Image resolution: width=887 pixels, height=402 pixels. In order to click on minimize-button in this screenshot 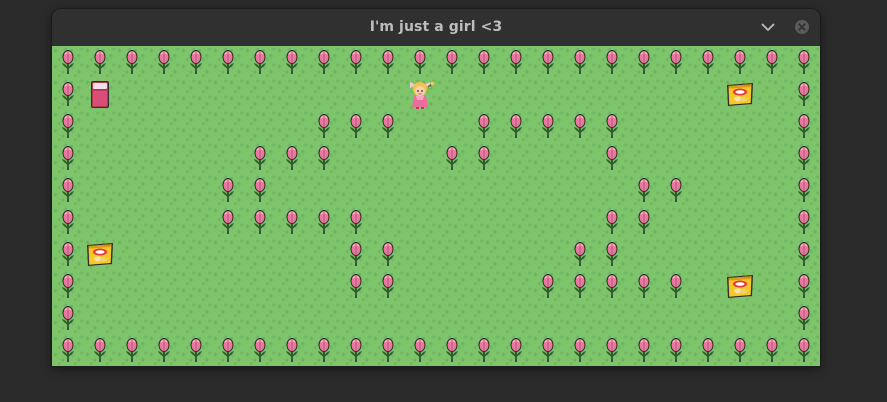, I will do `click(768, 27)`.